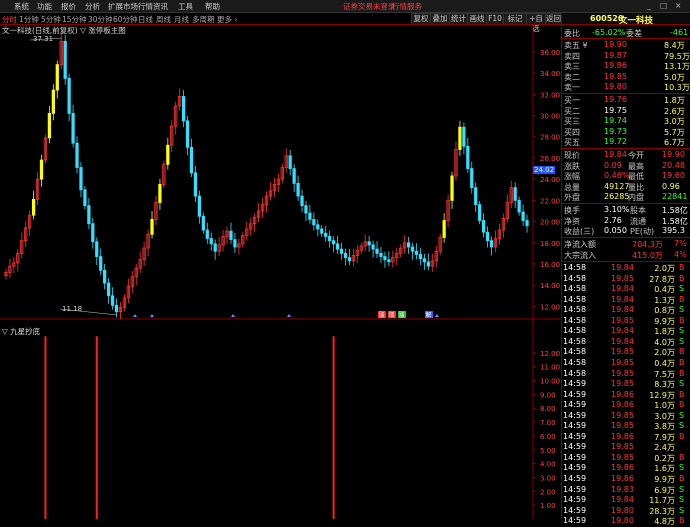 The height and width of the screenshot is (527, 690). I want to click on window-btn-1: □, so click(663, 5).